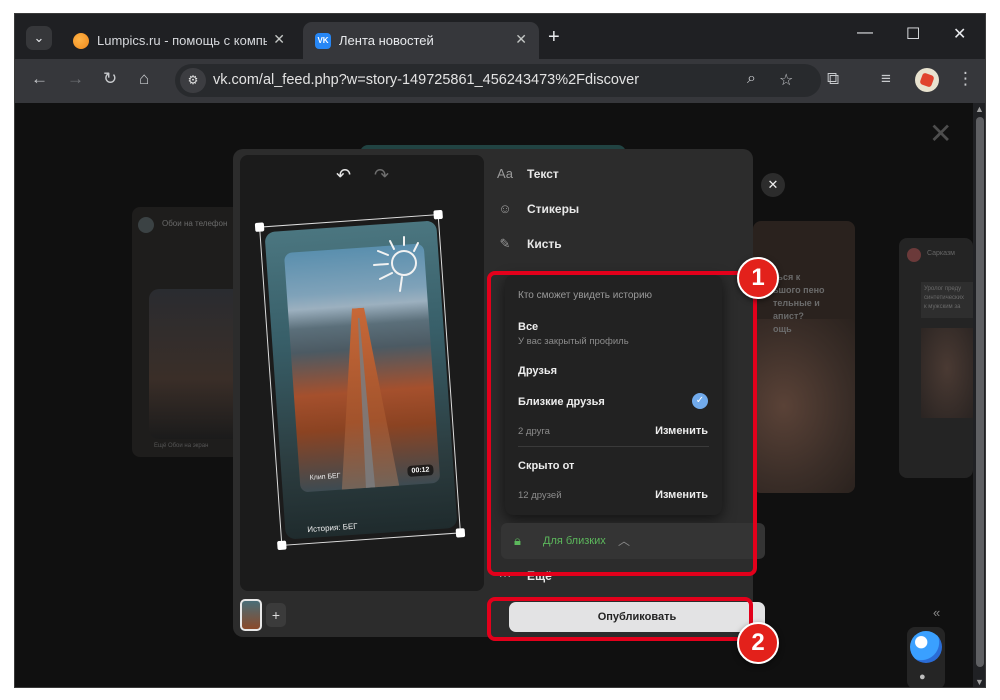 The image size is (1000, 700). I want to click on site-settings-icon: ⚙, so click(193, 80).